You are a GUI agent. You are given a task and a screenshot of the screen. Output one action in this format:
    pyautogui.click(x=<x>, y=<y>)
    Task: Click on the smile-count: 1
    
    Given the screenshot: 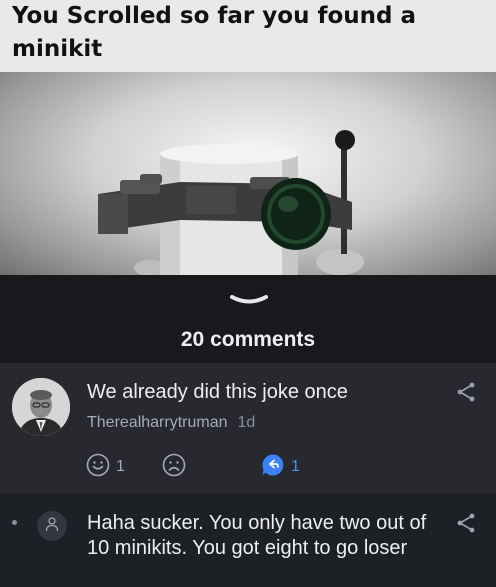 What is the action you would take?
    pyautogui.click(x=120, y=466)
    